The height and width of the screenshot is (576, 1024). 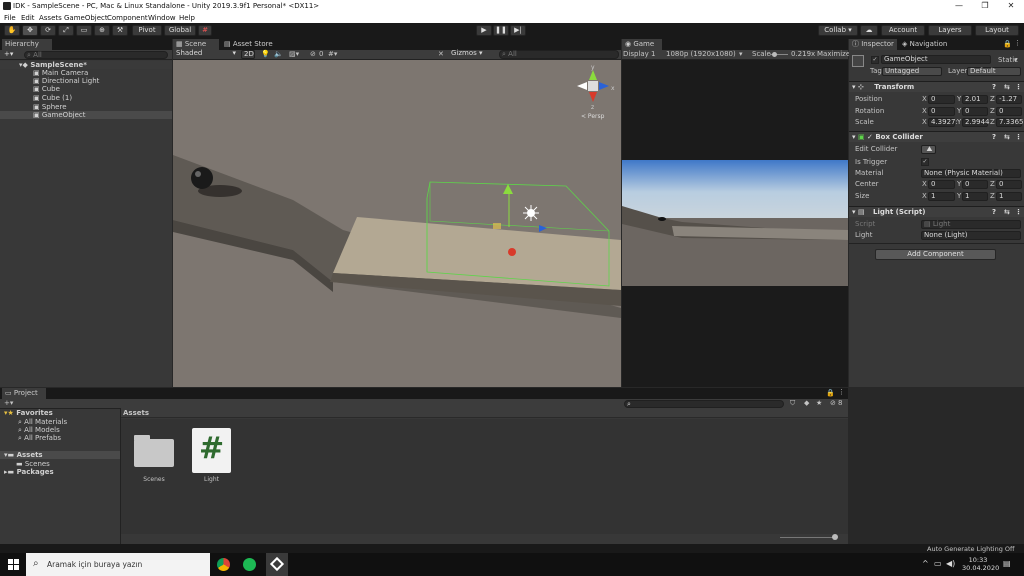 What do you see at coordinates (873, 44) in the screenshot?
I see `tab-inspector: ⓘ Inspector` at bounding box center [873, 44].